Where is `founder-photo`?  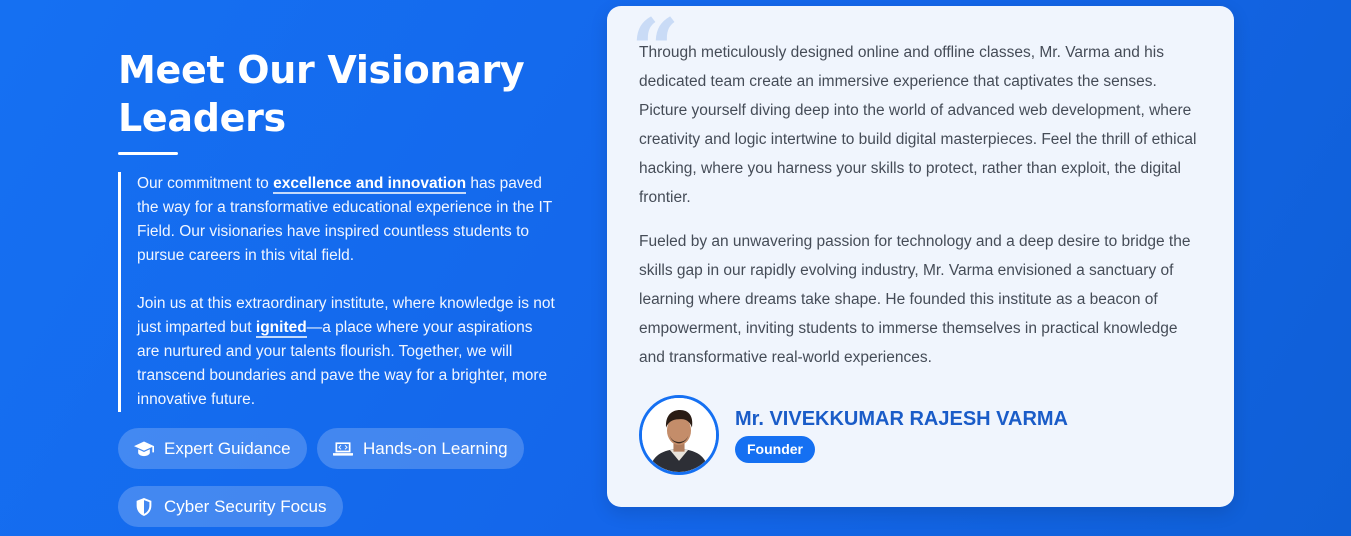 founder-photo is located at coordinates (679, 435).